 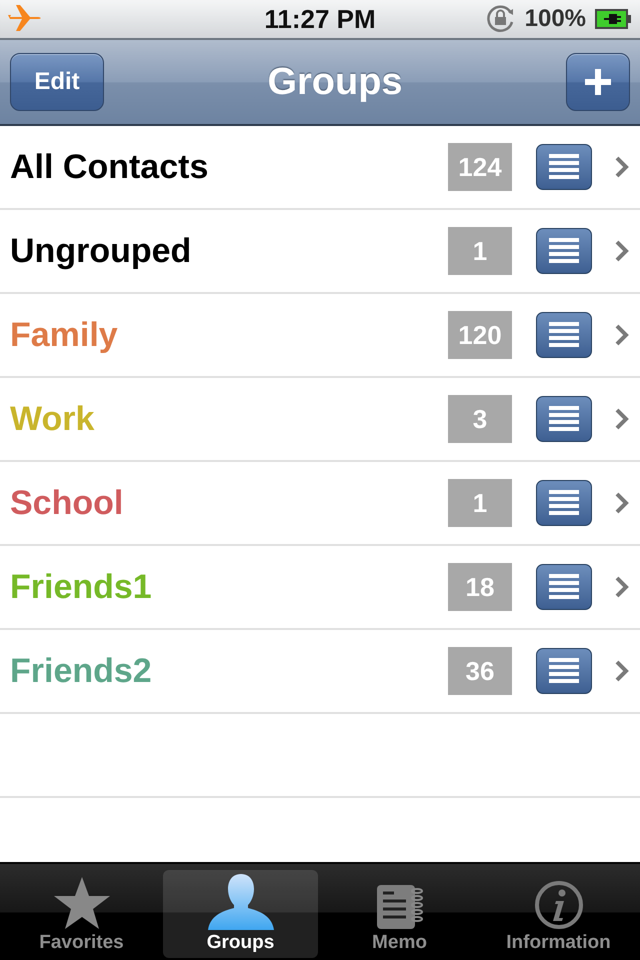 What do you see at coordinates (320, 504) in the screenshot?
I see `group-row: School 1` at bounding box center [320, 504].